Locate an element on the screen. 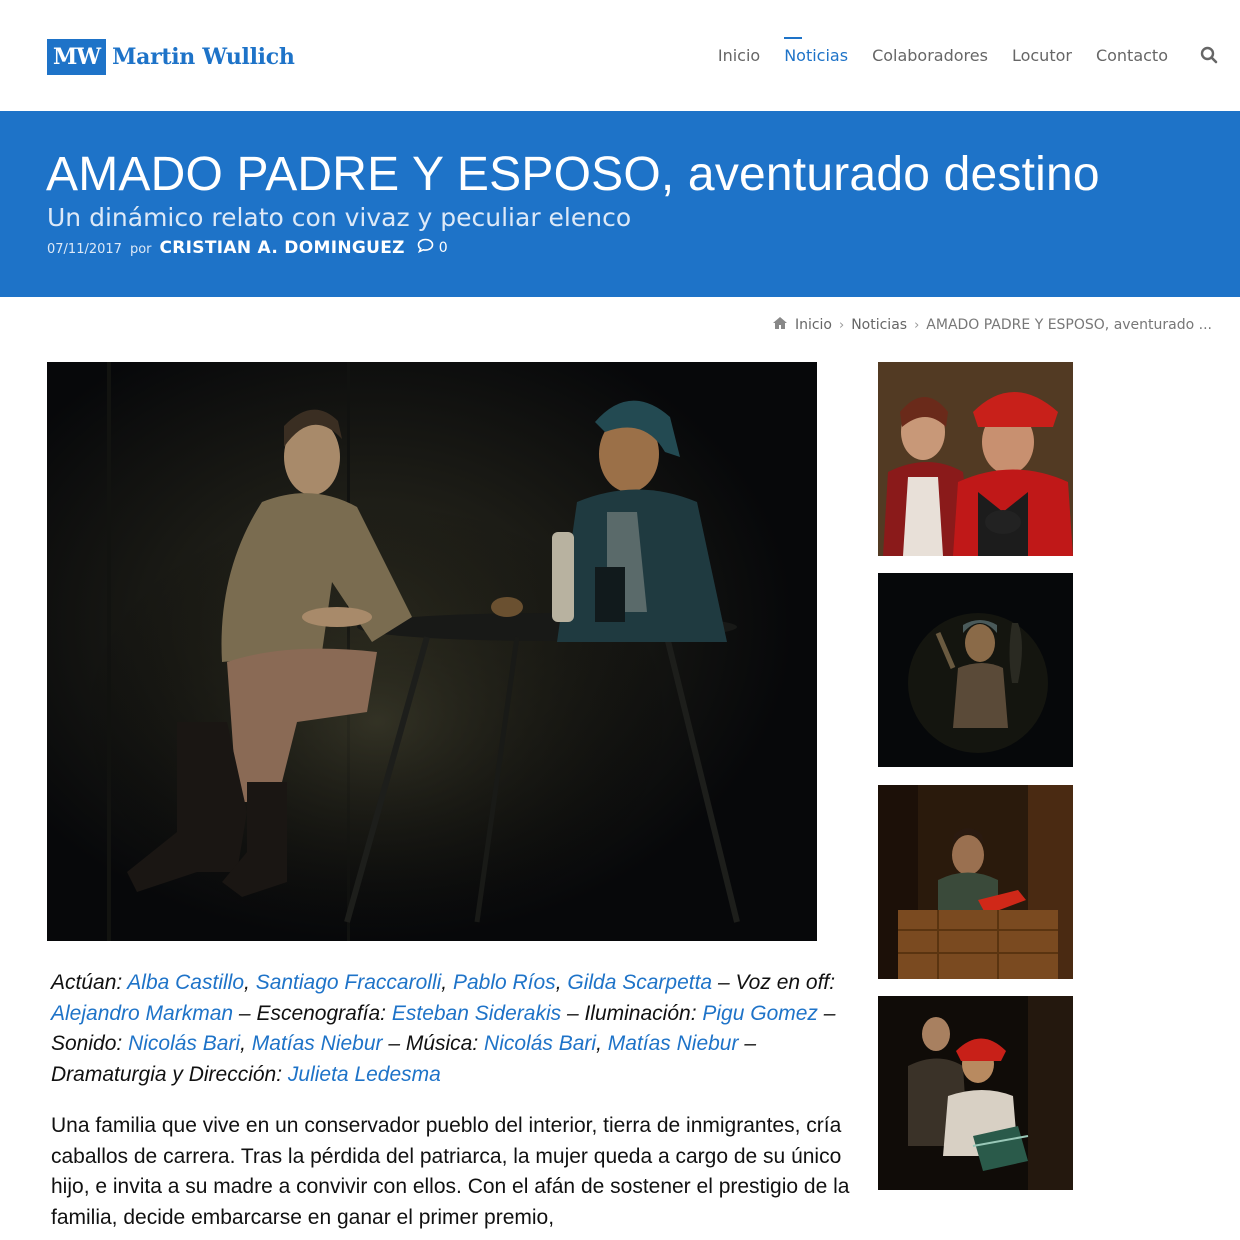 This screenshot has height=1240, width=1240. credit-name-link: Gilda Scarpetta is located at coordinates (639, 982).